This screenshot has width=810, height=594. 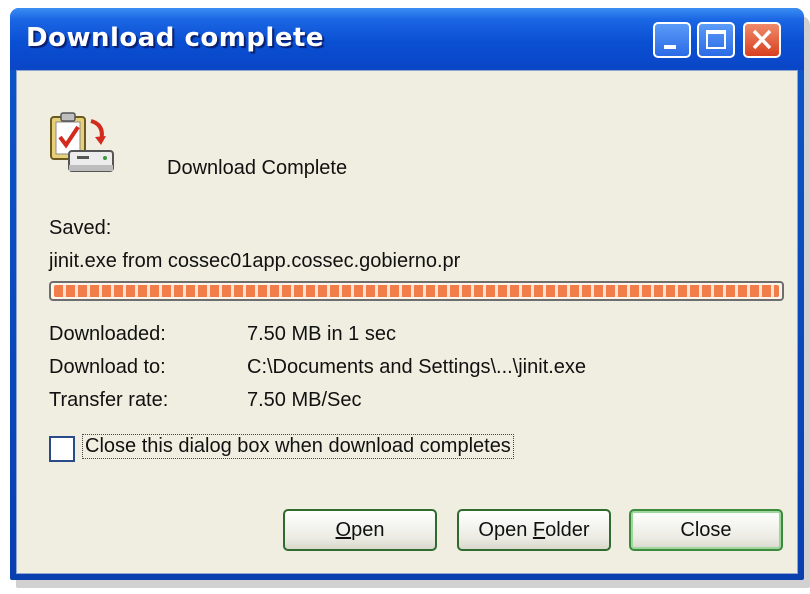 I want to click on close-button: Close, so click(x=706, y=530).